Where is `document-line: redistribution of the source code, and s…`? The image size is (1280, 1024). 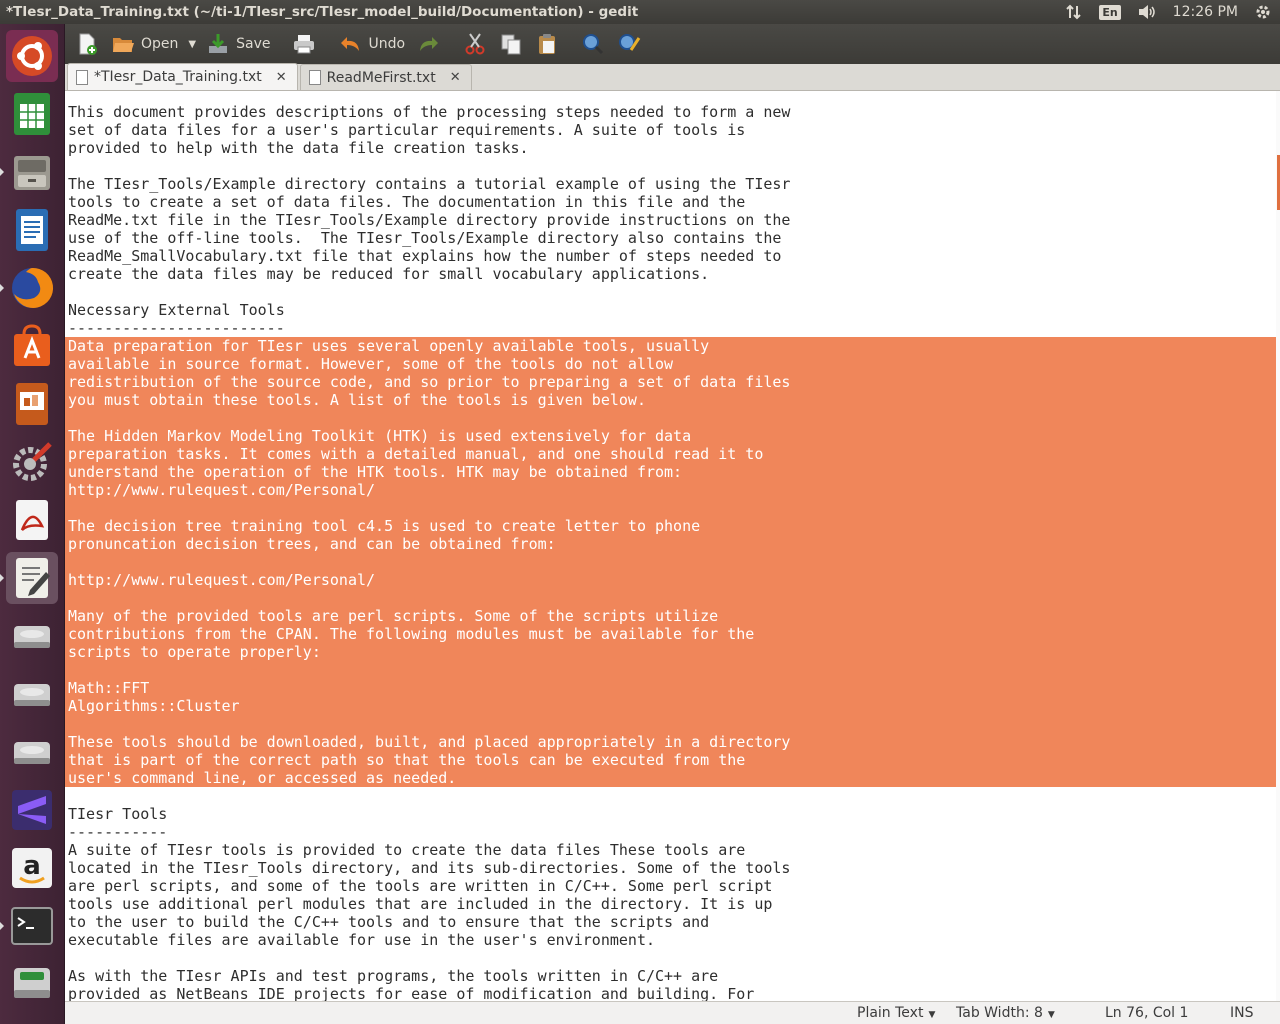
document-line: redistribution of the source code, and s… is located at coordinates (429, 382).